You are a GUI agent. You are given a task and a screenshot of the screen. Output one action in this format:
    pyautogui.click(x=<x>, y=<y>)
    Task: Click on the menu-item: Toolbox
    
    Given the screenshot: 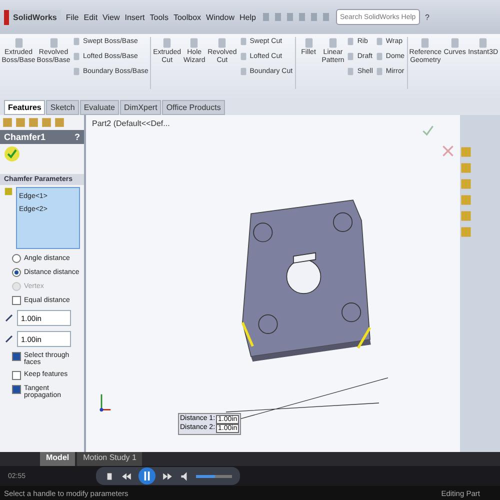 What is the action you would take?
    pyautogui.click(x=187, y=17)
    